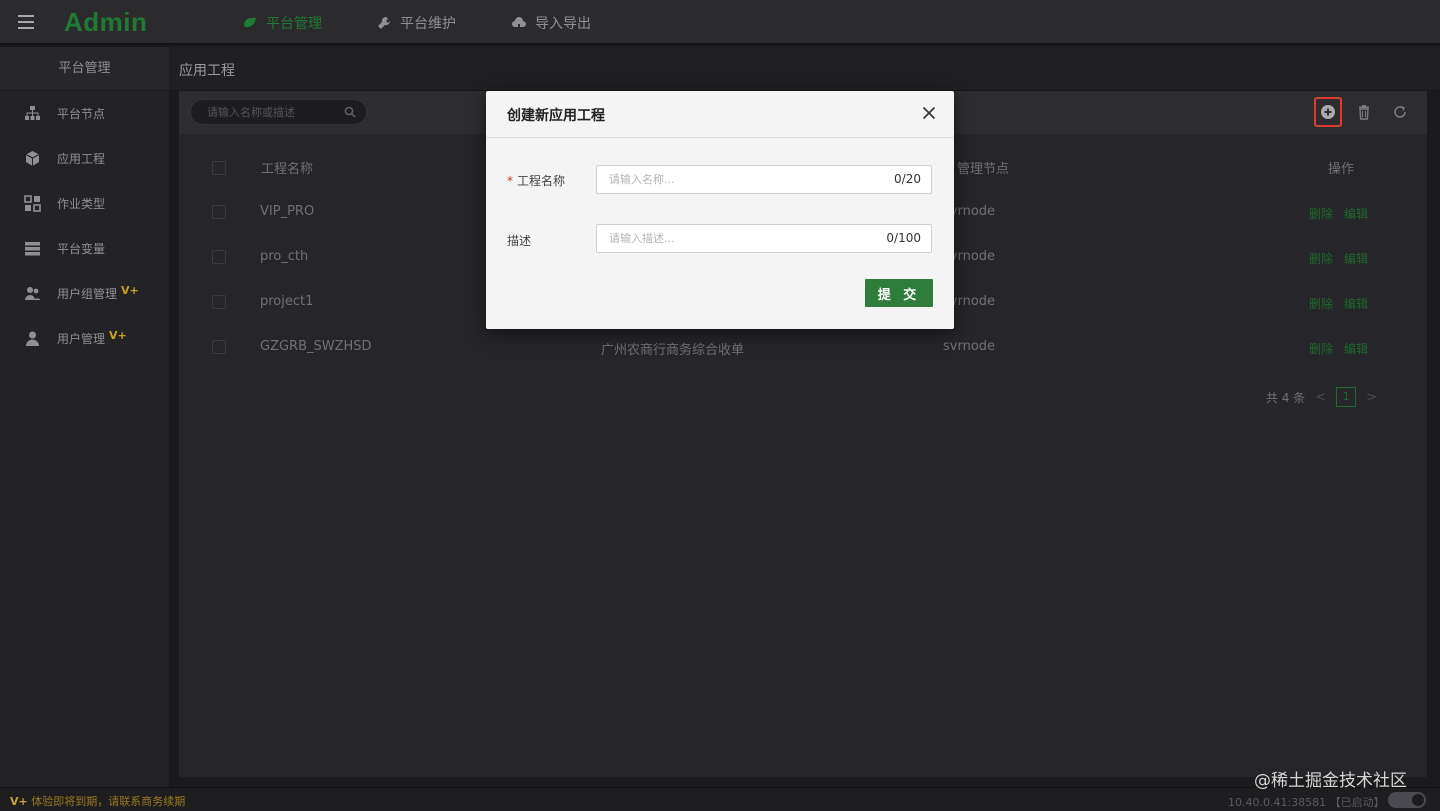  I want to click on submit-button: 提 交, so click(899, 293).